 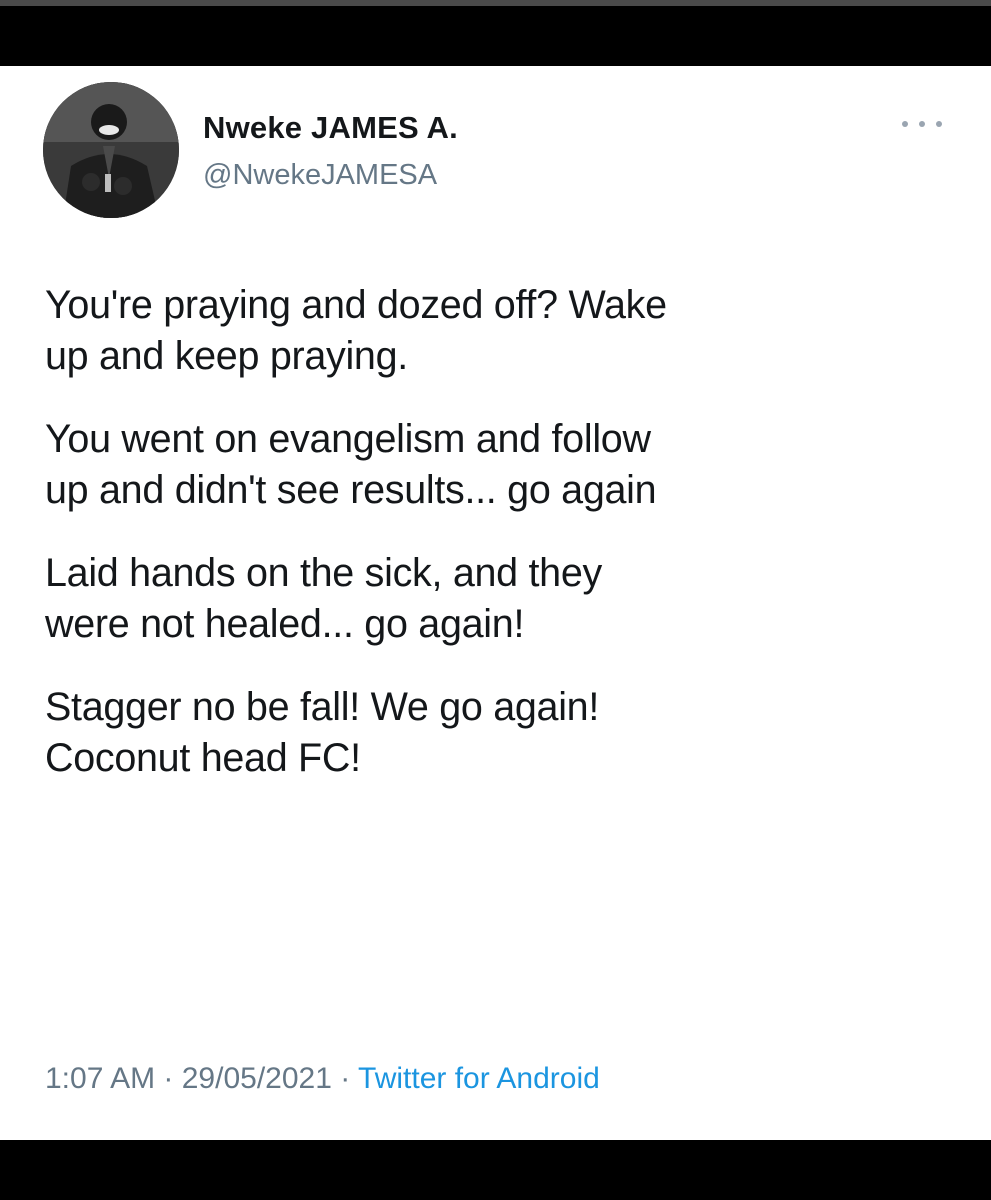 I want to click on more-options-icon, so click(x=922, y=124).